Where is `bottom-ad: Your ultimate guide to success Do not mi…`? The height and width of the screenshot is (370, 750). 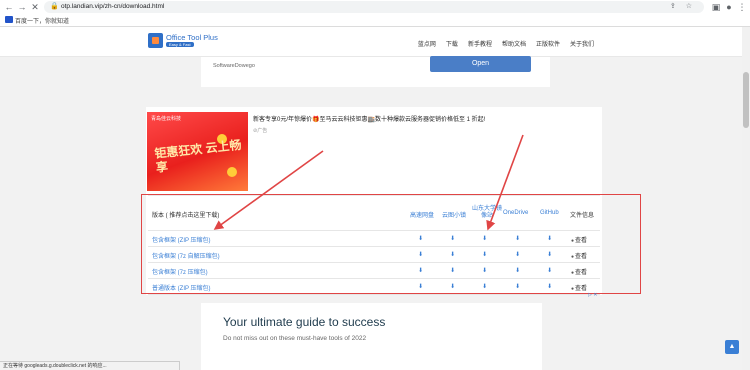 bottom-ad: Your ultimate guide to success Do not mi… is located at coordinates (371, 336).